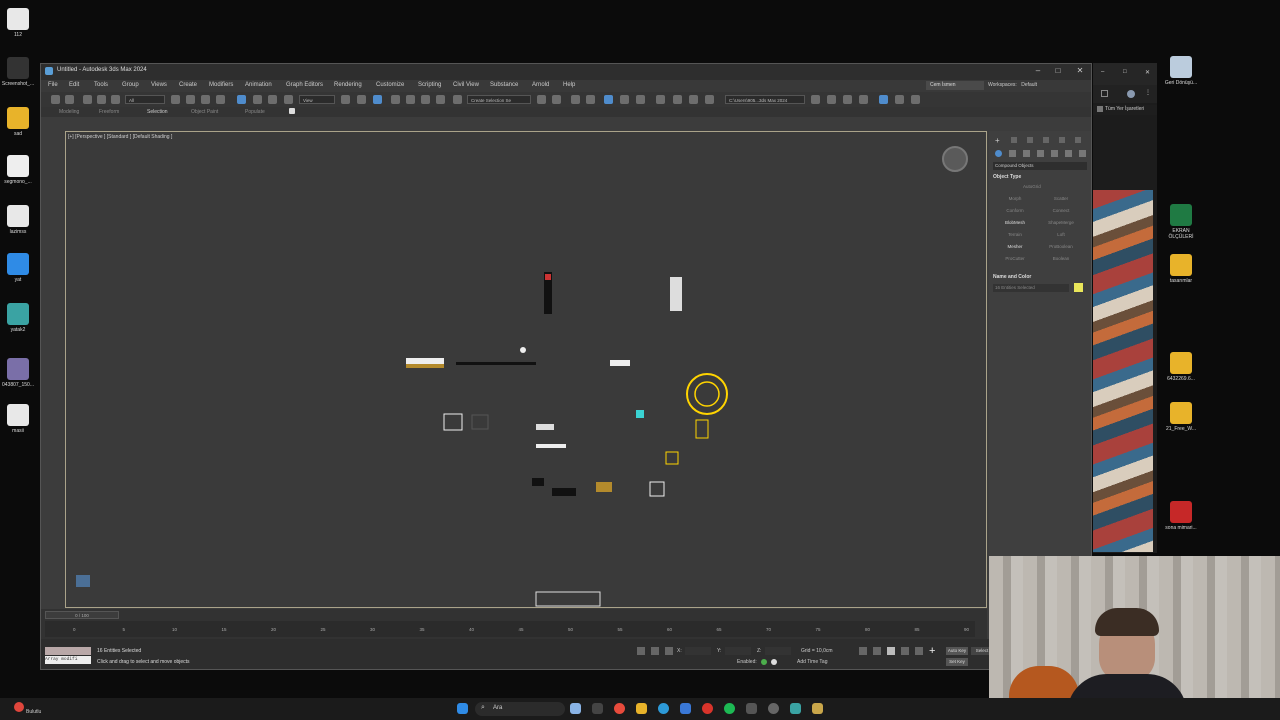 Image resolution: width=1280 pixels, height=720 pixels. Describe the element at coordinates (1015, 222) in the screenshot. I see `compound-blobmesh-button: BlobMesh` at that location.